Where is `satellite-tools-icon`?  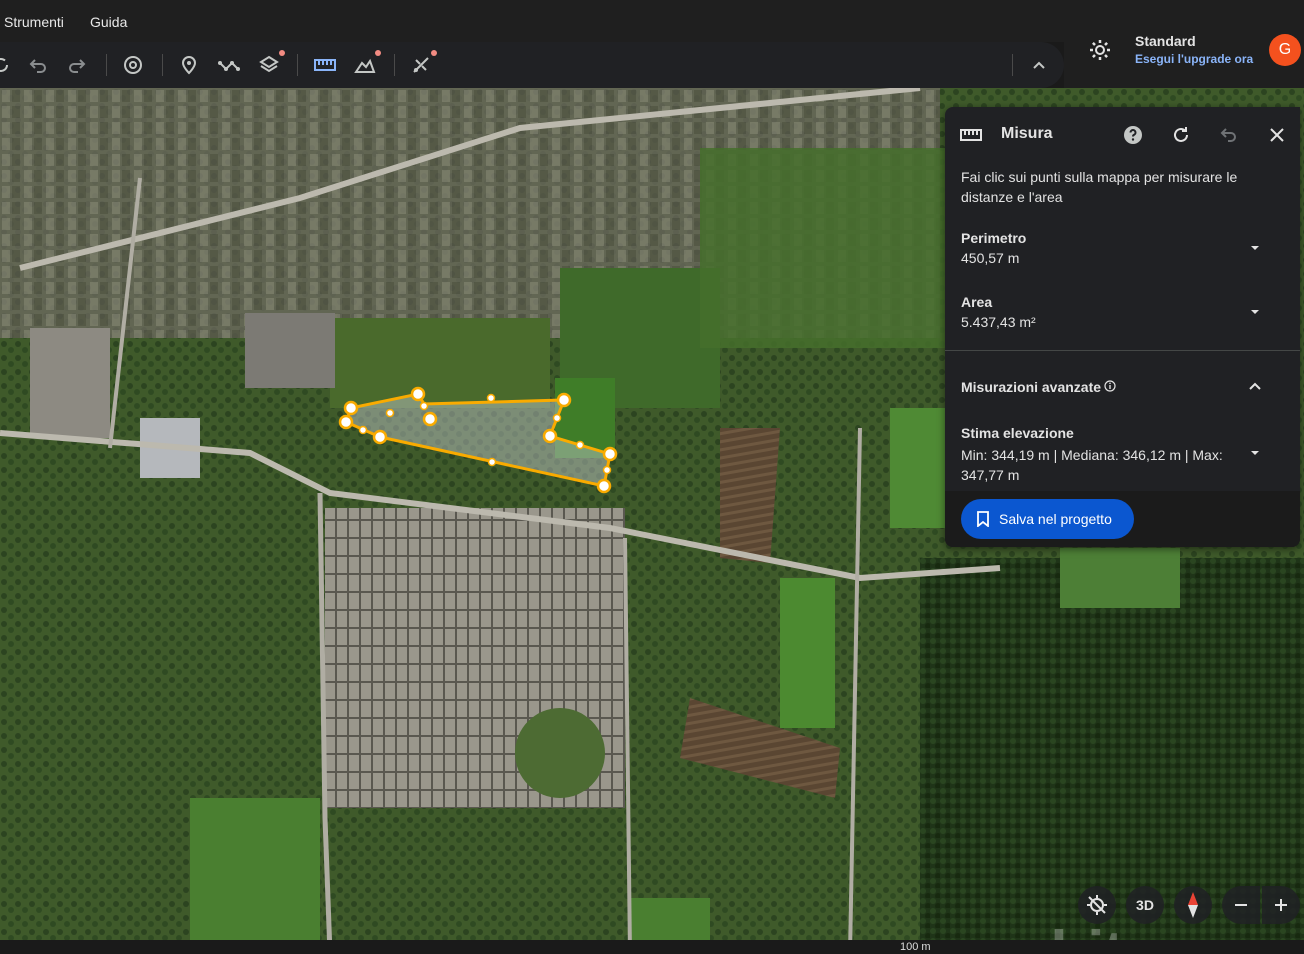
satellite-tools-icon is located at coordinates (421, 65).